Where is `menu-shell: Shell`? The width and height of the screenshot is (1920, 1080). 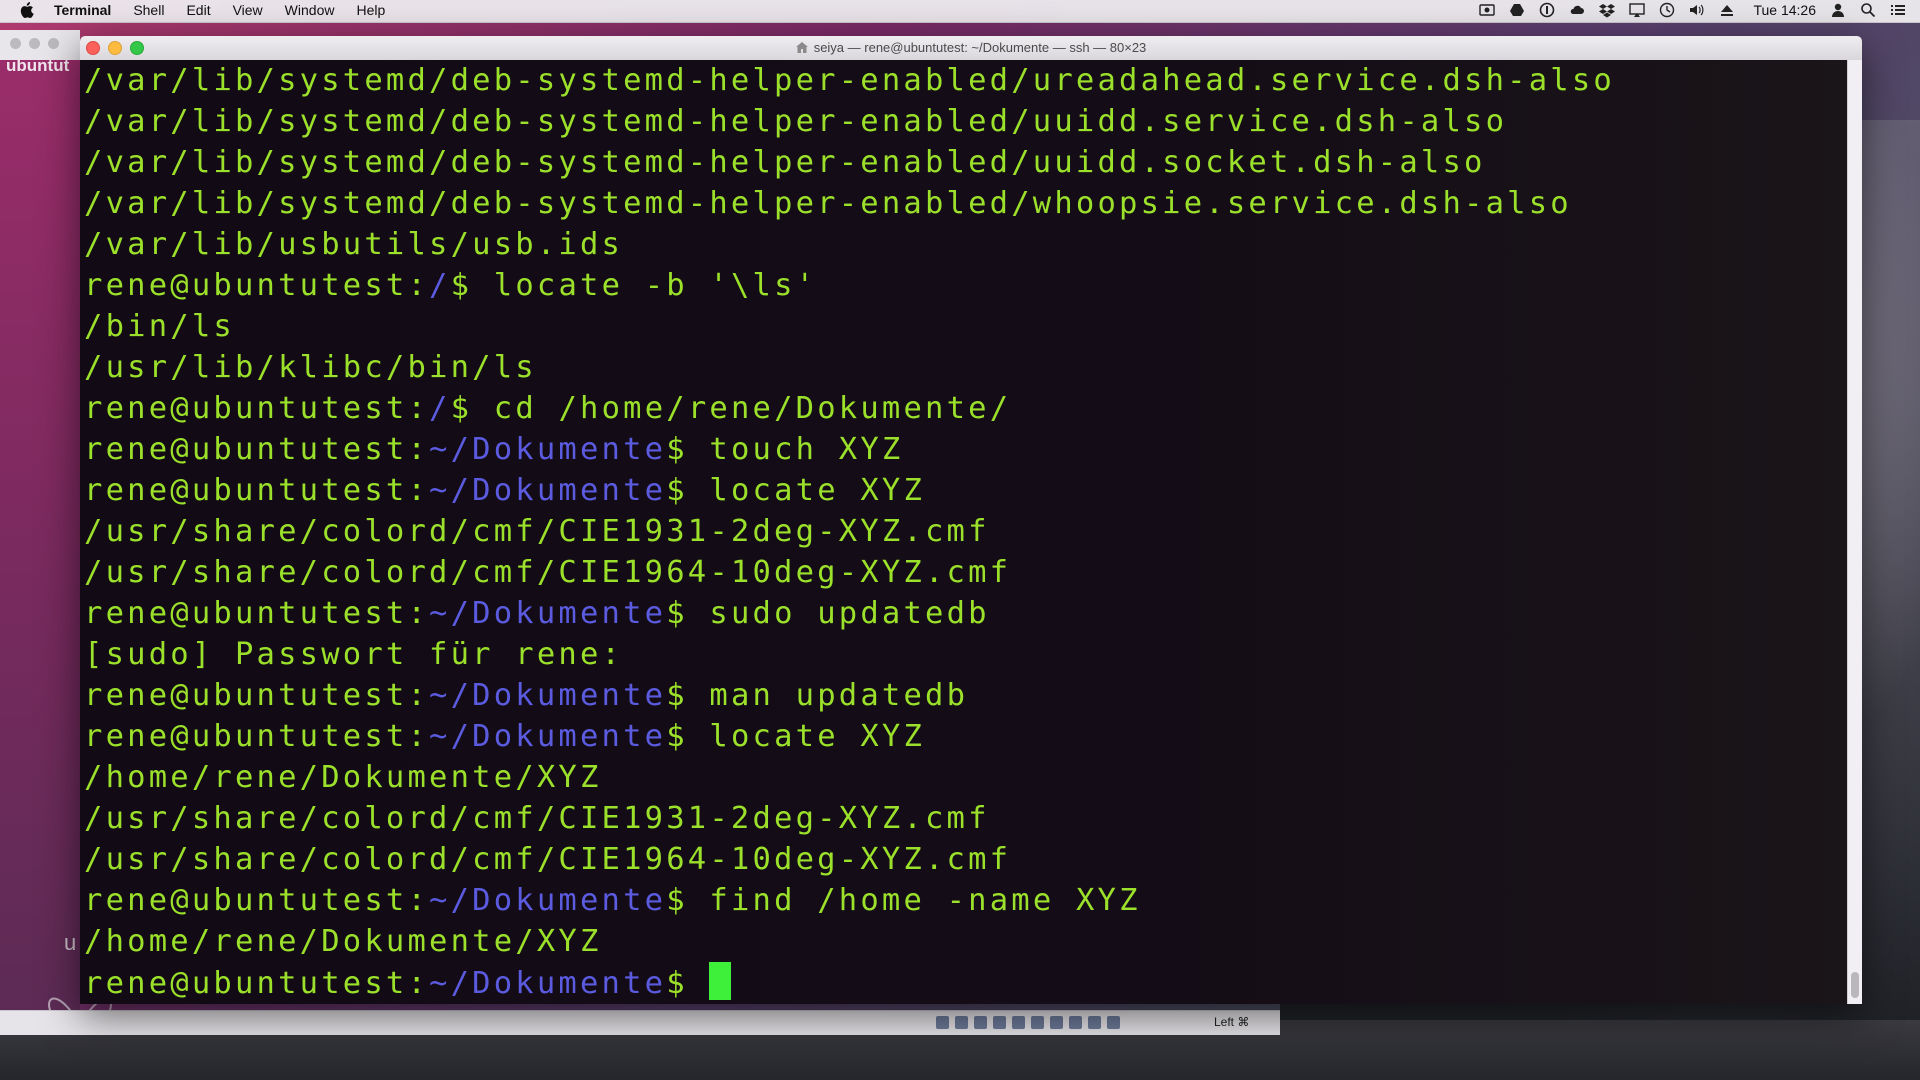 menu-shell: Shell is located at coordinates (148, 10).